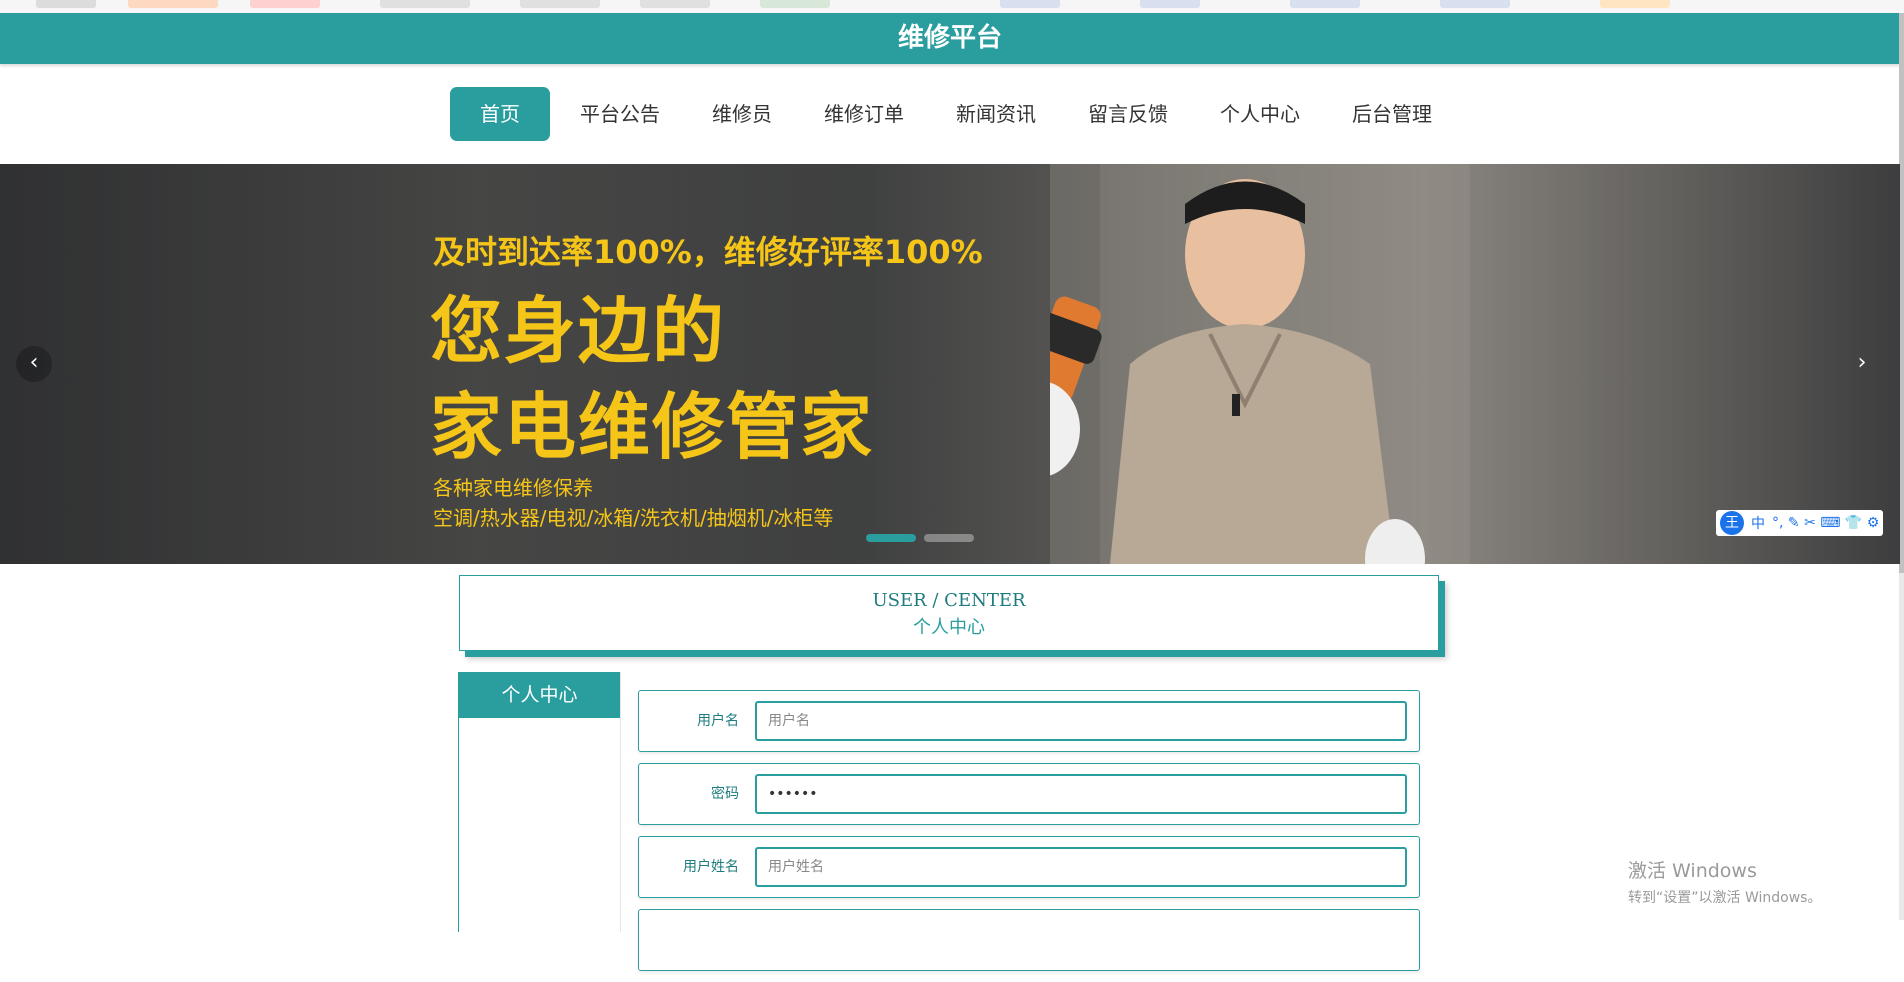 Image resolution: width=1904 pixels, height=982 pixels. Describe the element at coordinates (718, 721) in the screenshot. I see `username-label: 用户名` at that location.